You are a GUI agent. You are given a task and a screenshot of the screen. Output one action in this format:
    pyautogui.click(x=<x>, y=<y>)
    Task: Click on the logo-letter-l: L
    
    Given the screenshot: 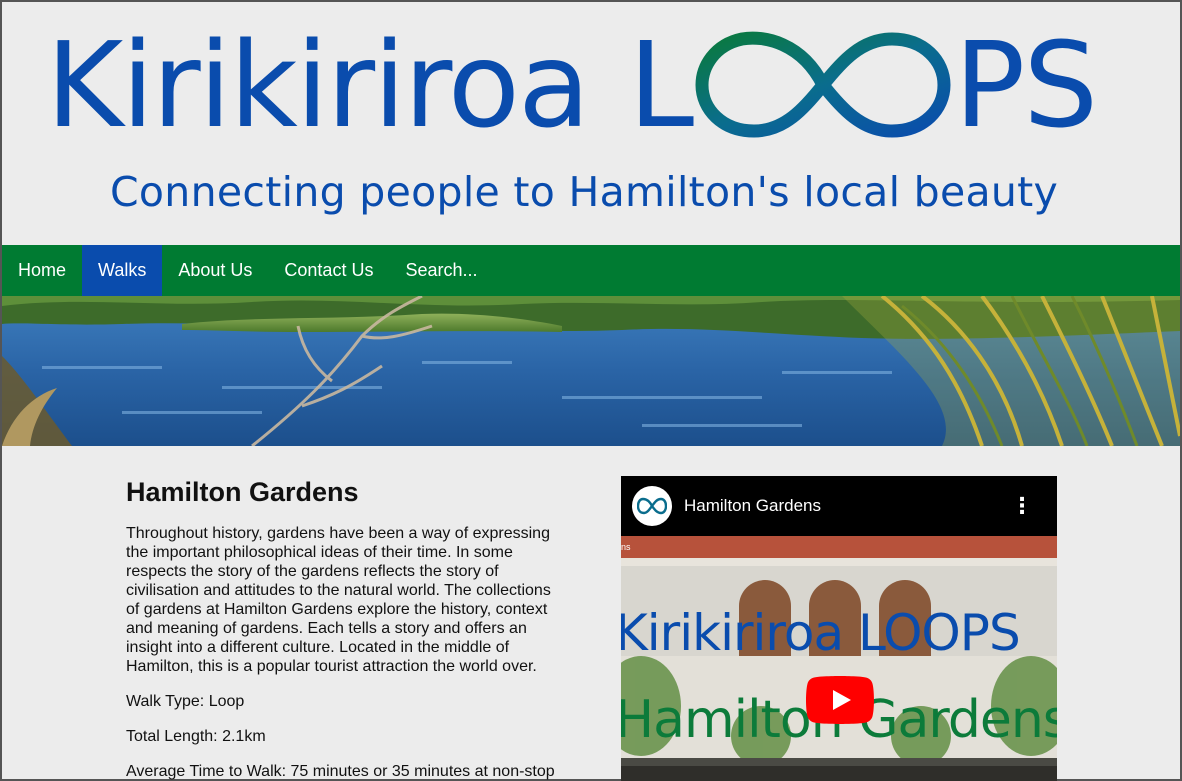 What is the action you would take?
    pyautogui.click(x=661, y=85)
    